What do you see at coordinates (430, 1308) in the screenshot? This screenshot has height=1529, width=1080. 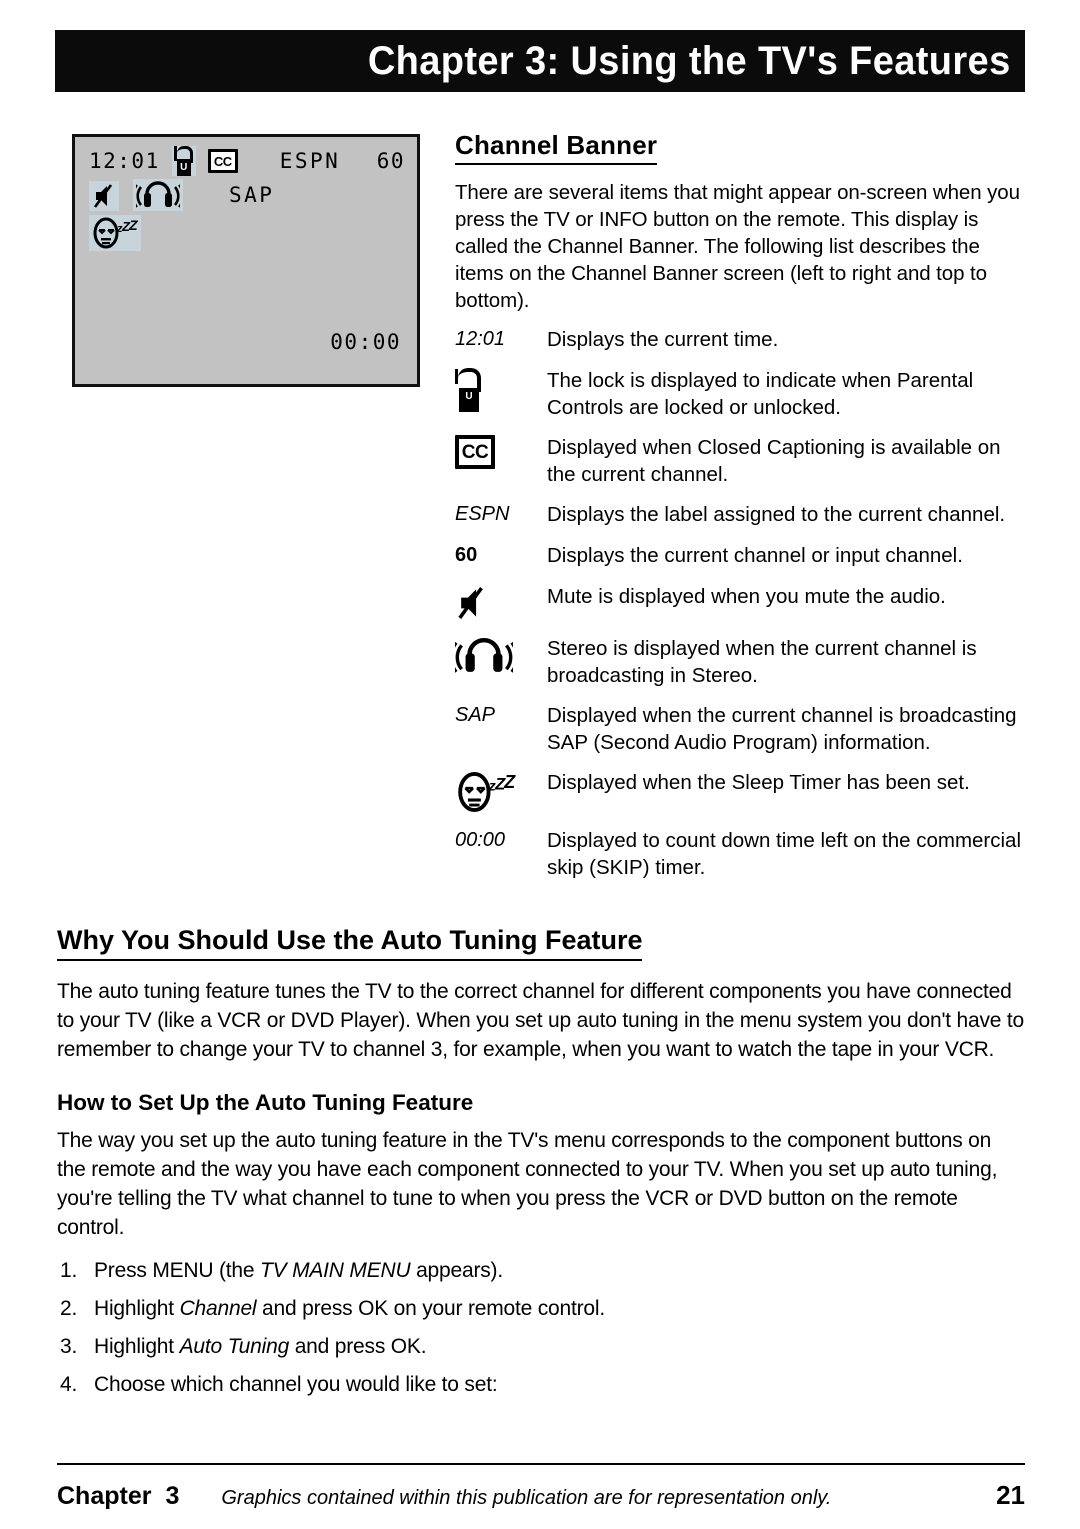 I see `step-text-post: and press OK on your remote control.` at bounding box center [430, 1308].